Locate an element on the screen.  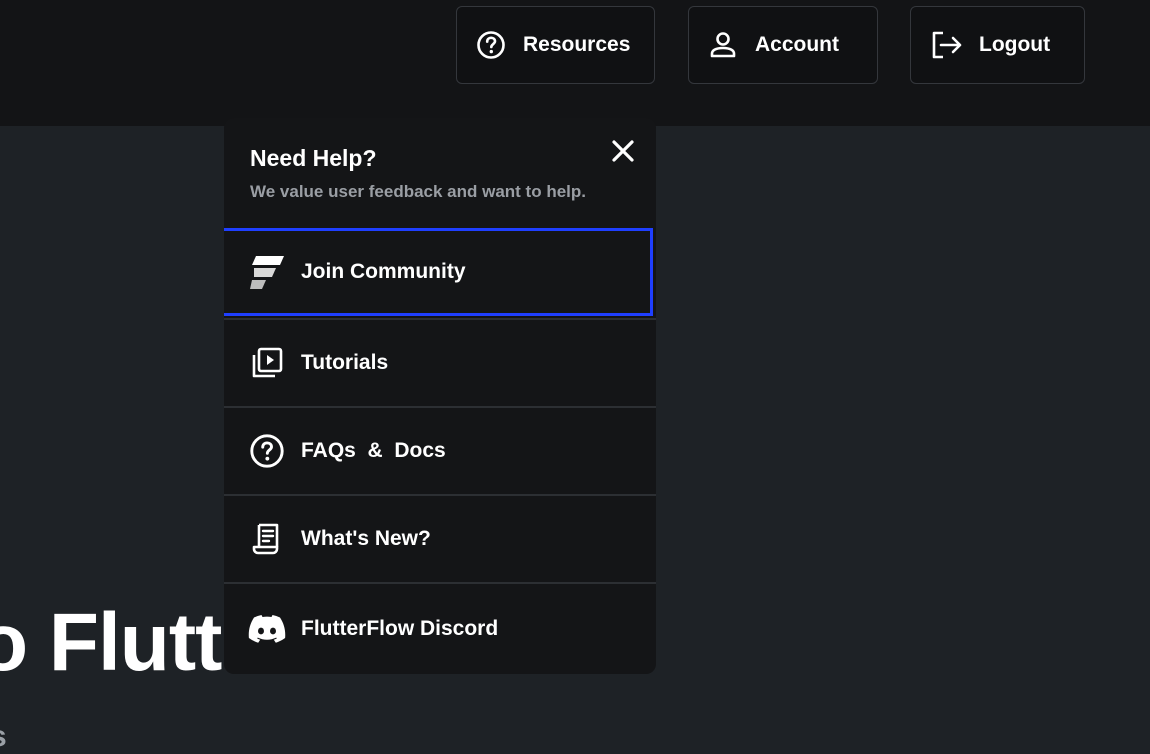
menu-item-join-community: Join Community is located at coordinates (438, 272).